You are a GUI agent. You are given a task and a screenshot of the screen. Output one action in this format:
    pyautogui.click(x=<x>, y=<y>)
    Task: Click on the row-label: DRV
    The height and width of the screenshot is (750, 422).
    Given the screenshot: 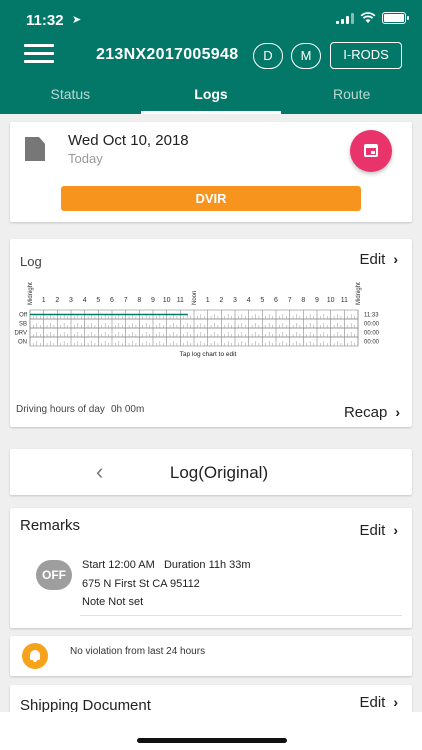 What is the action you would take?
    pyautogui.click(x=20, y=334)
    